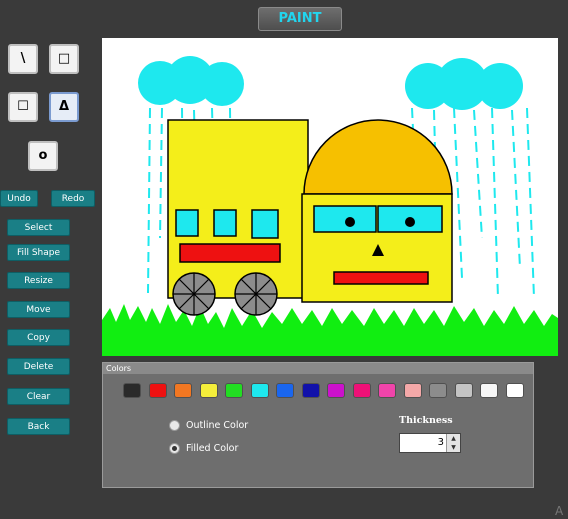 The width and height of the screenshot is (568, 519). What do you see at coordinates (430, 443) in the screenshot?
I see `thickness-spinner: 3 ▲ ▼` at bounding box center [430, 443].